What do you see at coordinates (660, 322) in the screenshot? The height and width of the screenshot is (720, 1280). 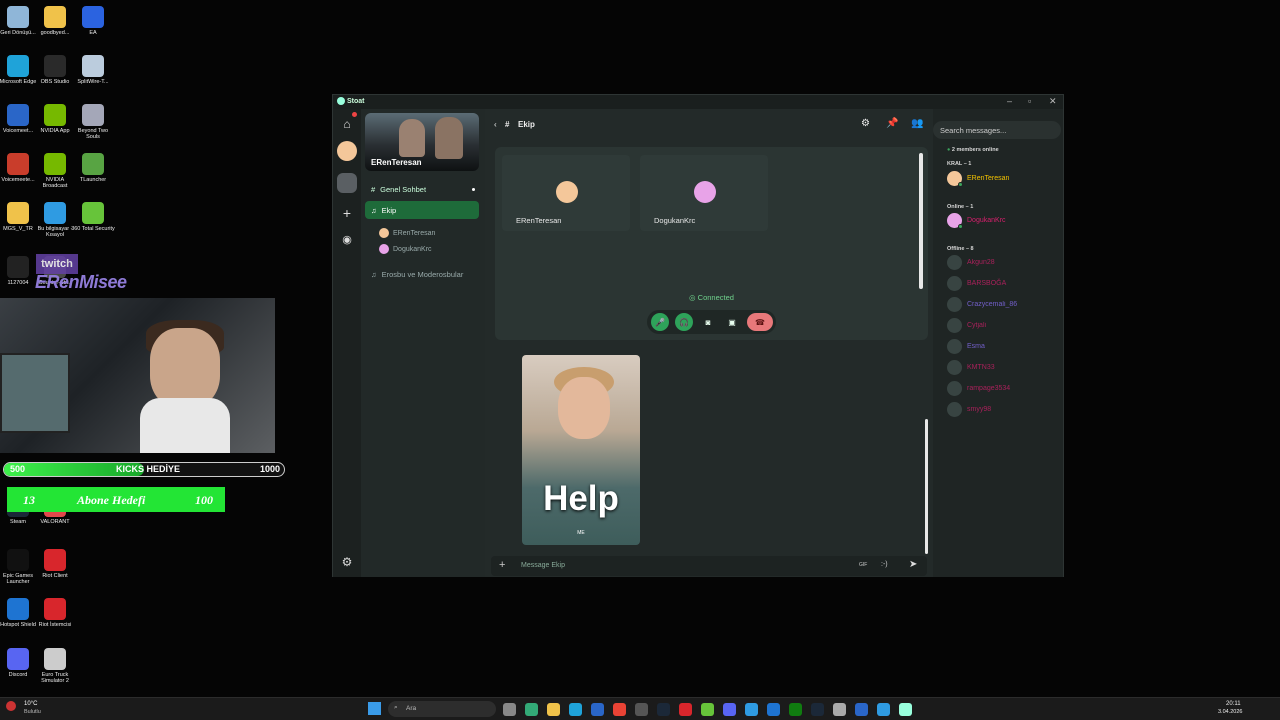 I see `microphone-icon: 🎤` at bounding box center [660, 322].